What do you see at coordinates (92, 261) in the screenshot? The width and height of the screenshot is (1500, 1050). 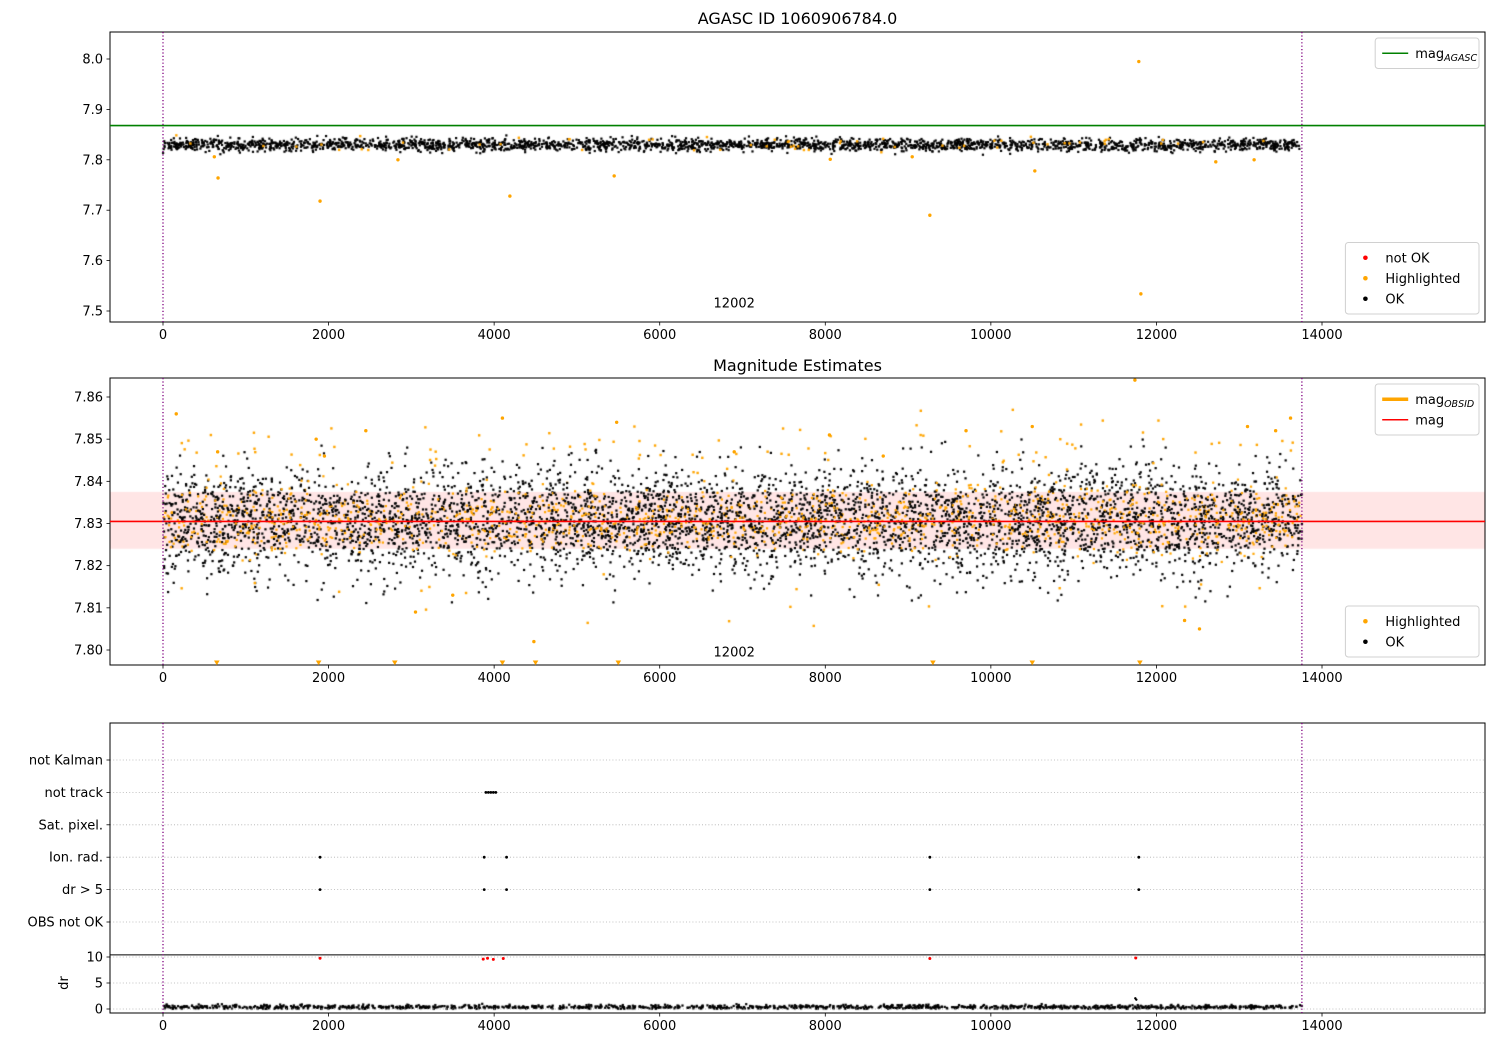 I see `y-tick-label: 7.6` at bounding box center [92, 261].